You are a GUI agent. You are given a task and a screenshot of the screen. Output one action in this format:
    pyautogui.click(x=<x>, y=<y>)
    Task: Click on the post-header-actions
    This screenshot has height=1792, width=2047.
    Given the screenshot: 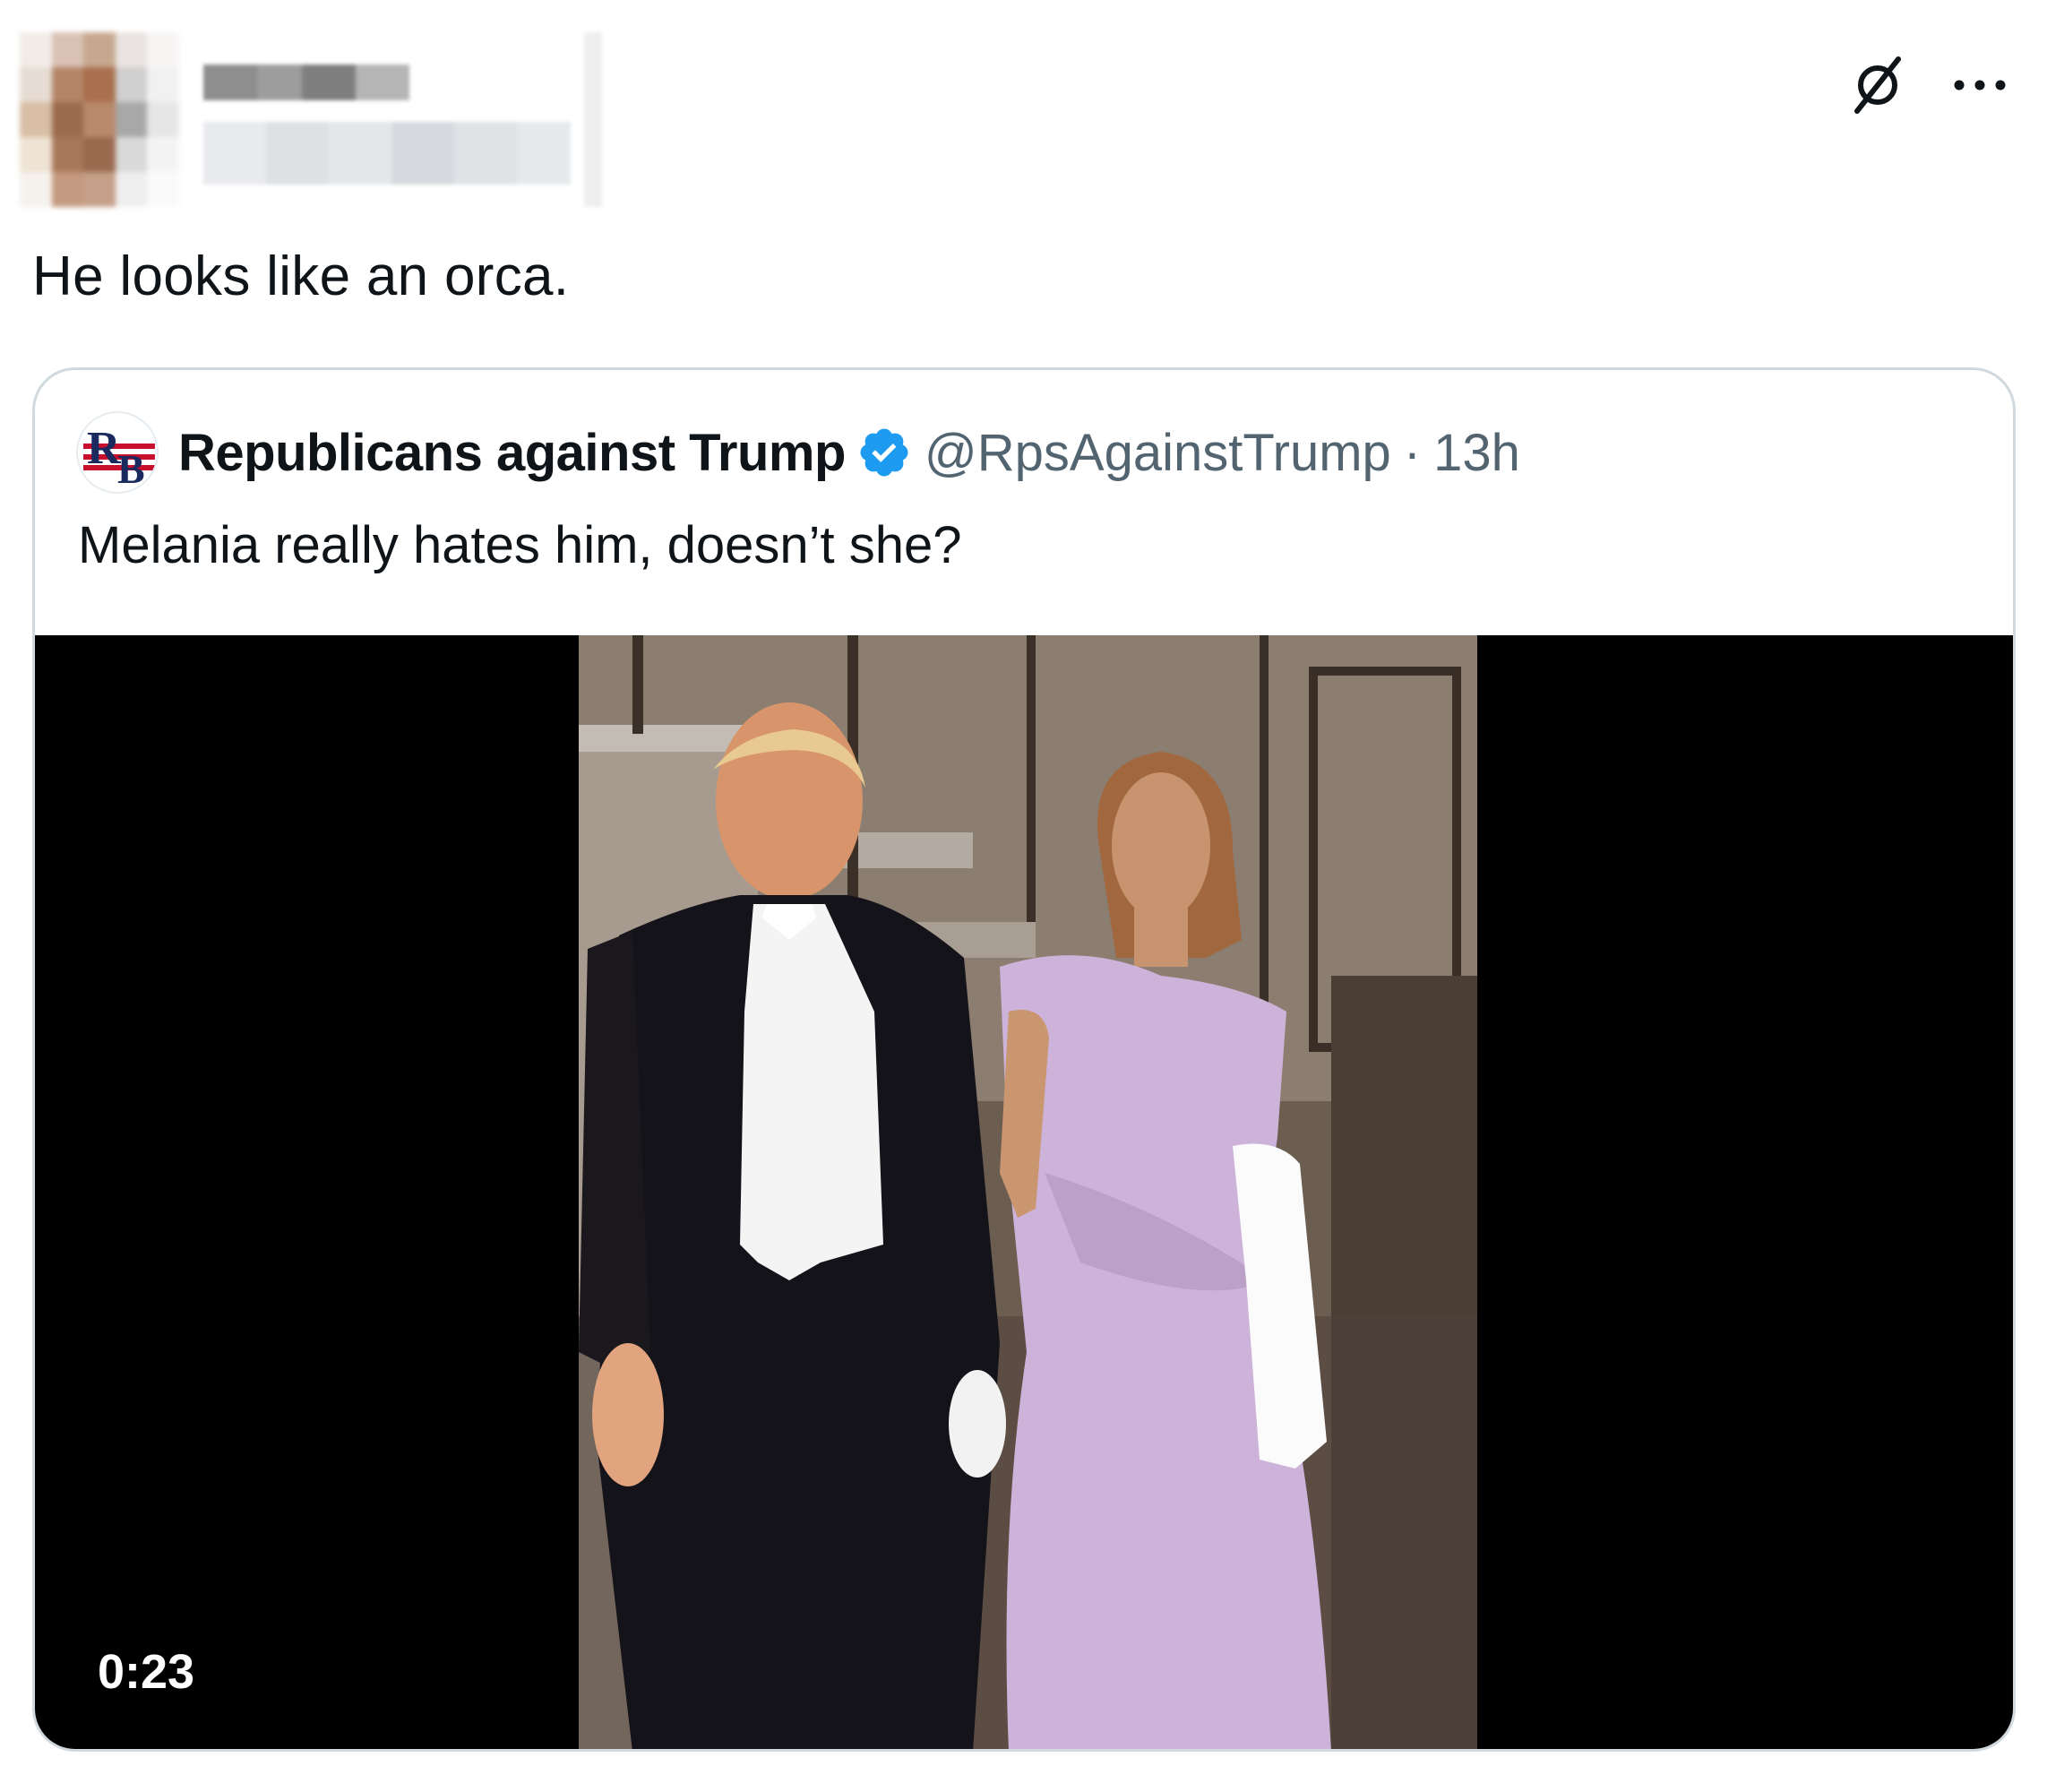 What is the action you would take?
    pyautogui.click(x=1928, y=85)
    